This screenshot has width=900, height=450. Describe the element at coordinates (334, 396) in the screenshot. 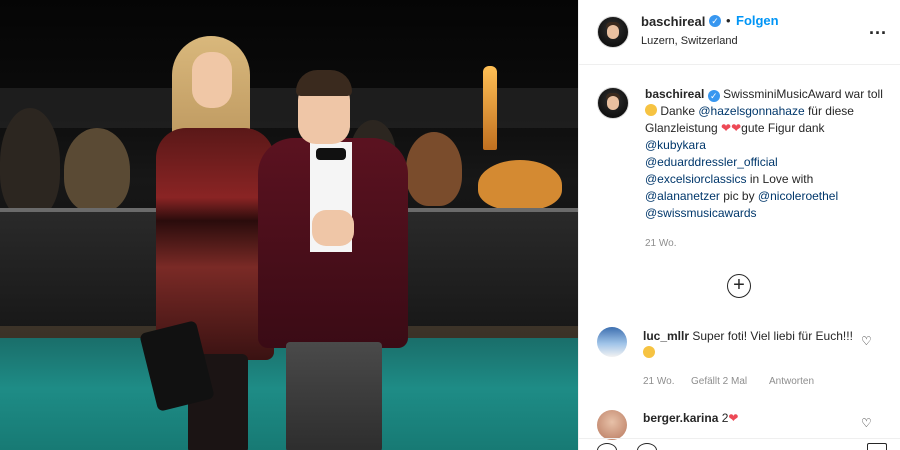

I see `man-pants` at that location.